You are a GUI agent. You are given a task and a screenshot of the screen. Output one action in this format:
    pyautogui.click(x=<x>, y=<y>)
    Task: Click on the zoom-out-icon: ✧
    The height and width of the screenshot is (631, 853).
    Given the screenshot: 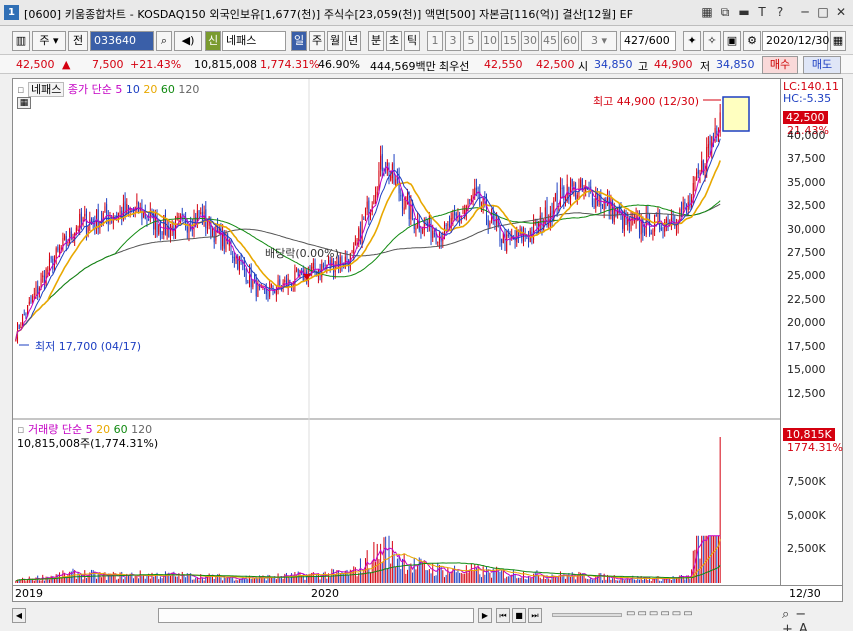 What is the action you would take?
    pyautogui.click(x=712, y=41)
    